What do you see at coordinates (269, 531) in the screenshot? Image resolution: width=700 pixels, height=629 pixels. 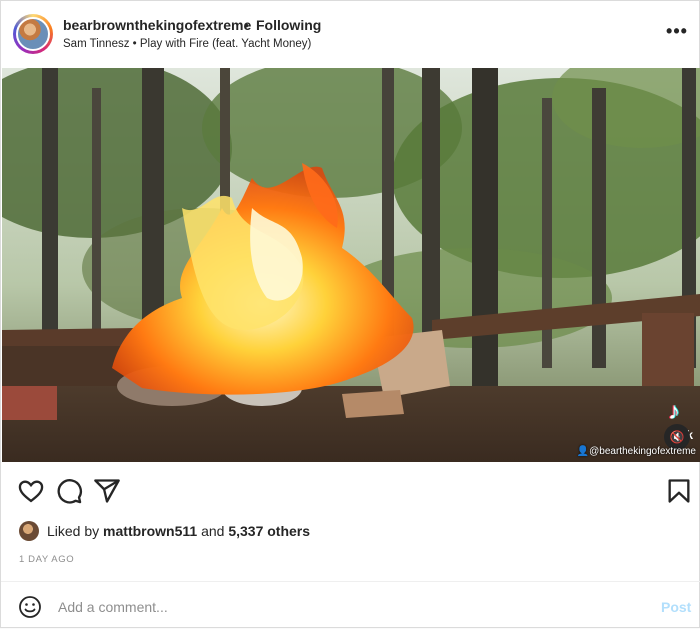 I see `likes-count-link: 5,337 others` at bounding box center [269, 531].